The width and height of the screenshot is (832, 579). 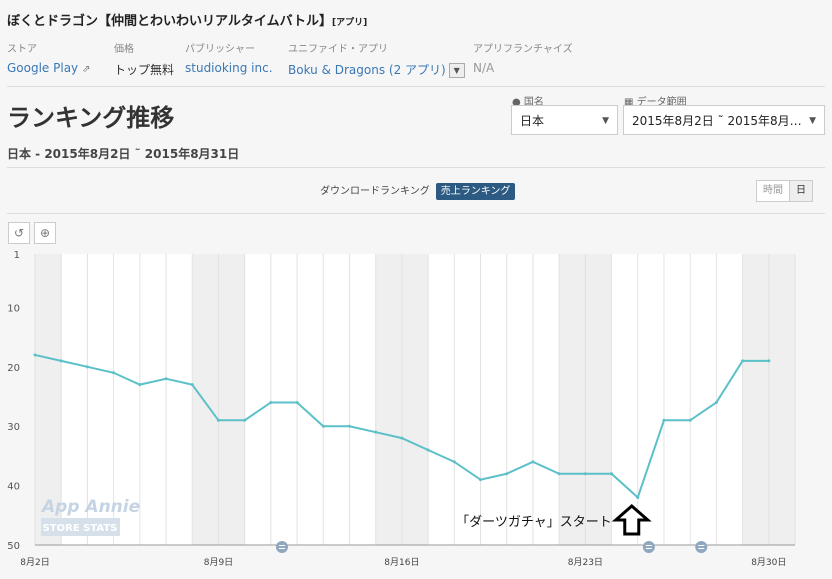 I want to click on ranking-type-toggle: ダウンロードランキング 売上ランキング, so click(x=418, y=191).